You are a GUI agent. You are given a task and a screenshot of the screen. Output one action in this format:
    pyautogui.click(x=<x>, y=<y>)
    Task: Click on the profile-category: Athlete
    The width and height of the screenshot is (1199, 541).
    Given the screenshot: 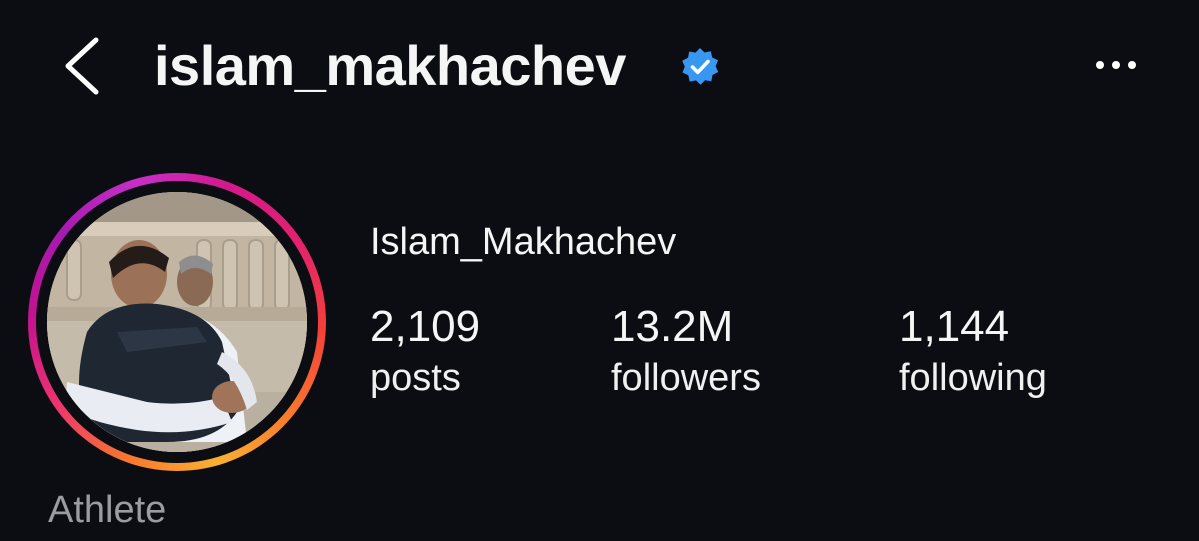 What is the action you would take?
    pyautogui.click(x=107, y=510)
    